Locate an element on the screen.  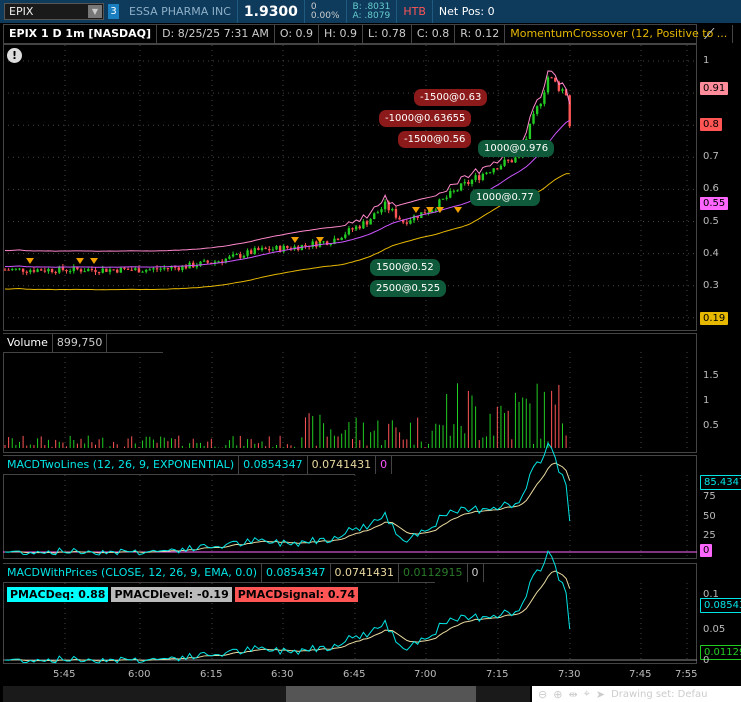
signal-arrow-icon is located at coordinates (80, 261).